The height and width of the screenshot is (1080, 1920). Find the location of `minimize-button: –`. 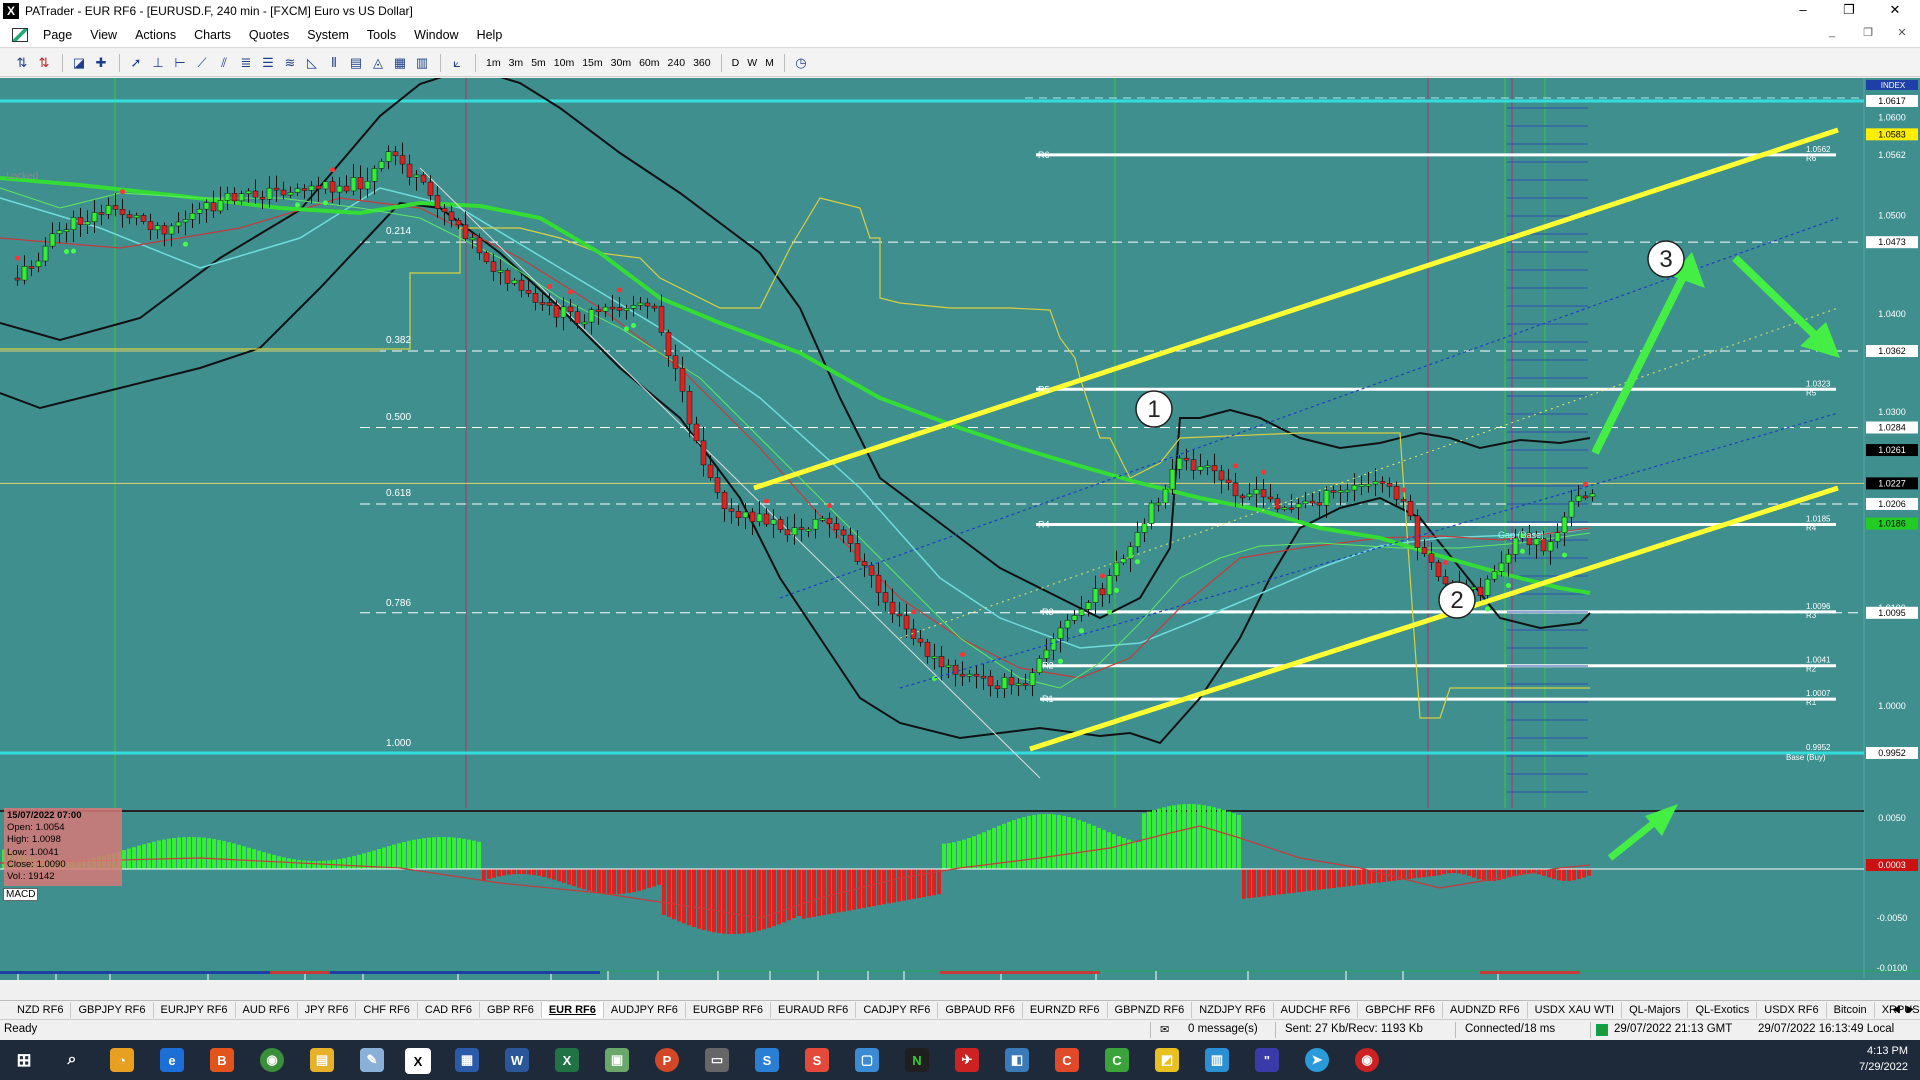

minimize-button: – is located at coordinates (1803, 11).